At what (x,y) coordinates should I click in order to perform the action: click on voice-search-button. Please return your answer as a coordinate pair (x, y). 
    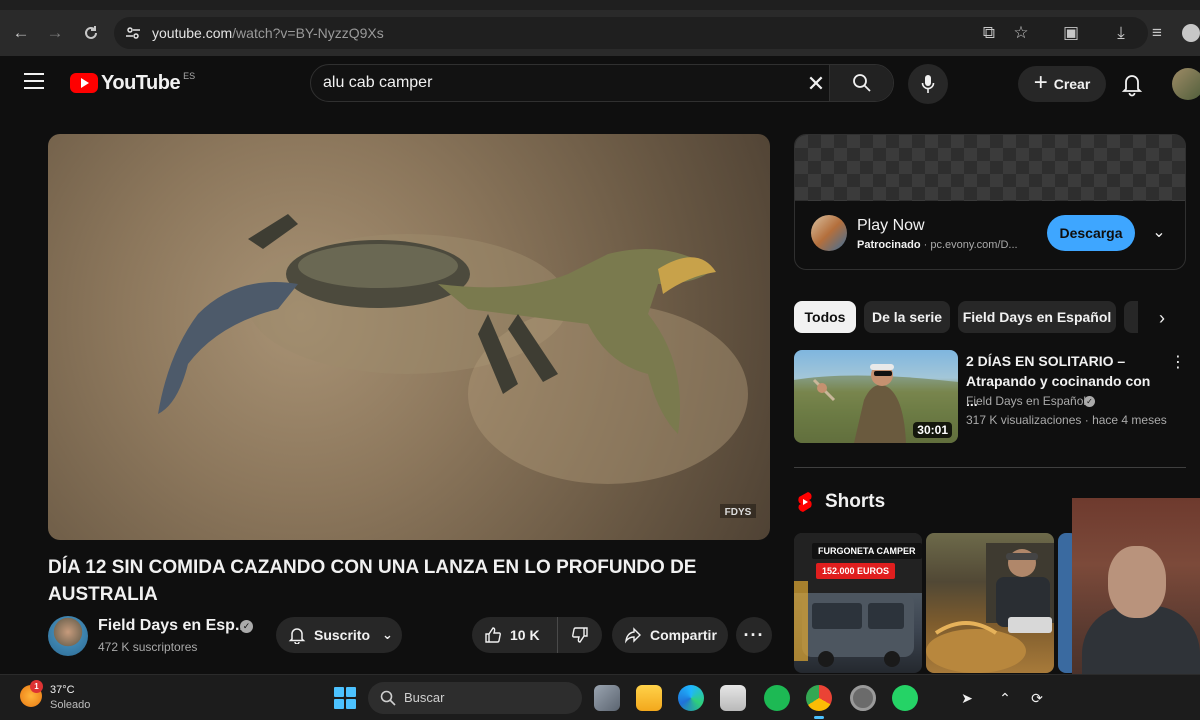
    Looking at the image, I should click on (928, 84).